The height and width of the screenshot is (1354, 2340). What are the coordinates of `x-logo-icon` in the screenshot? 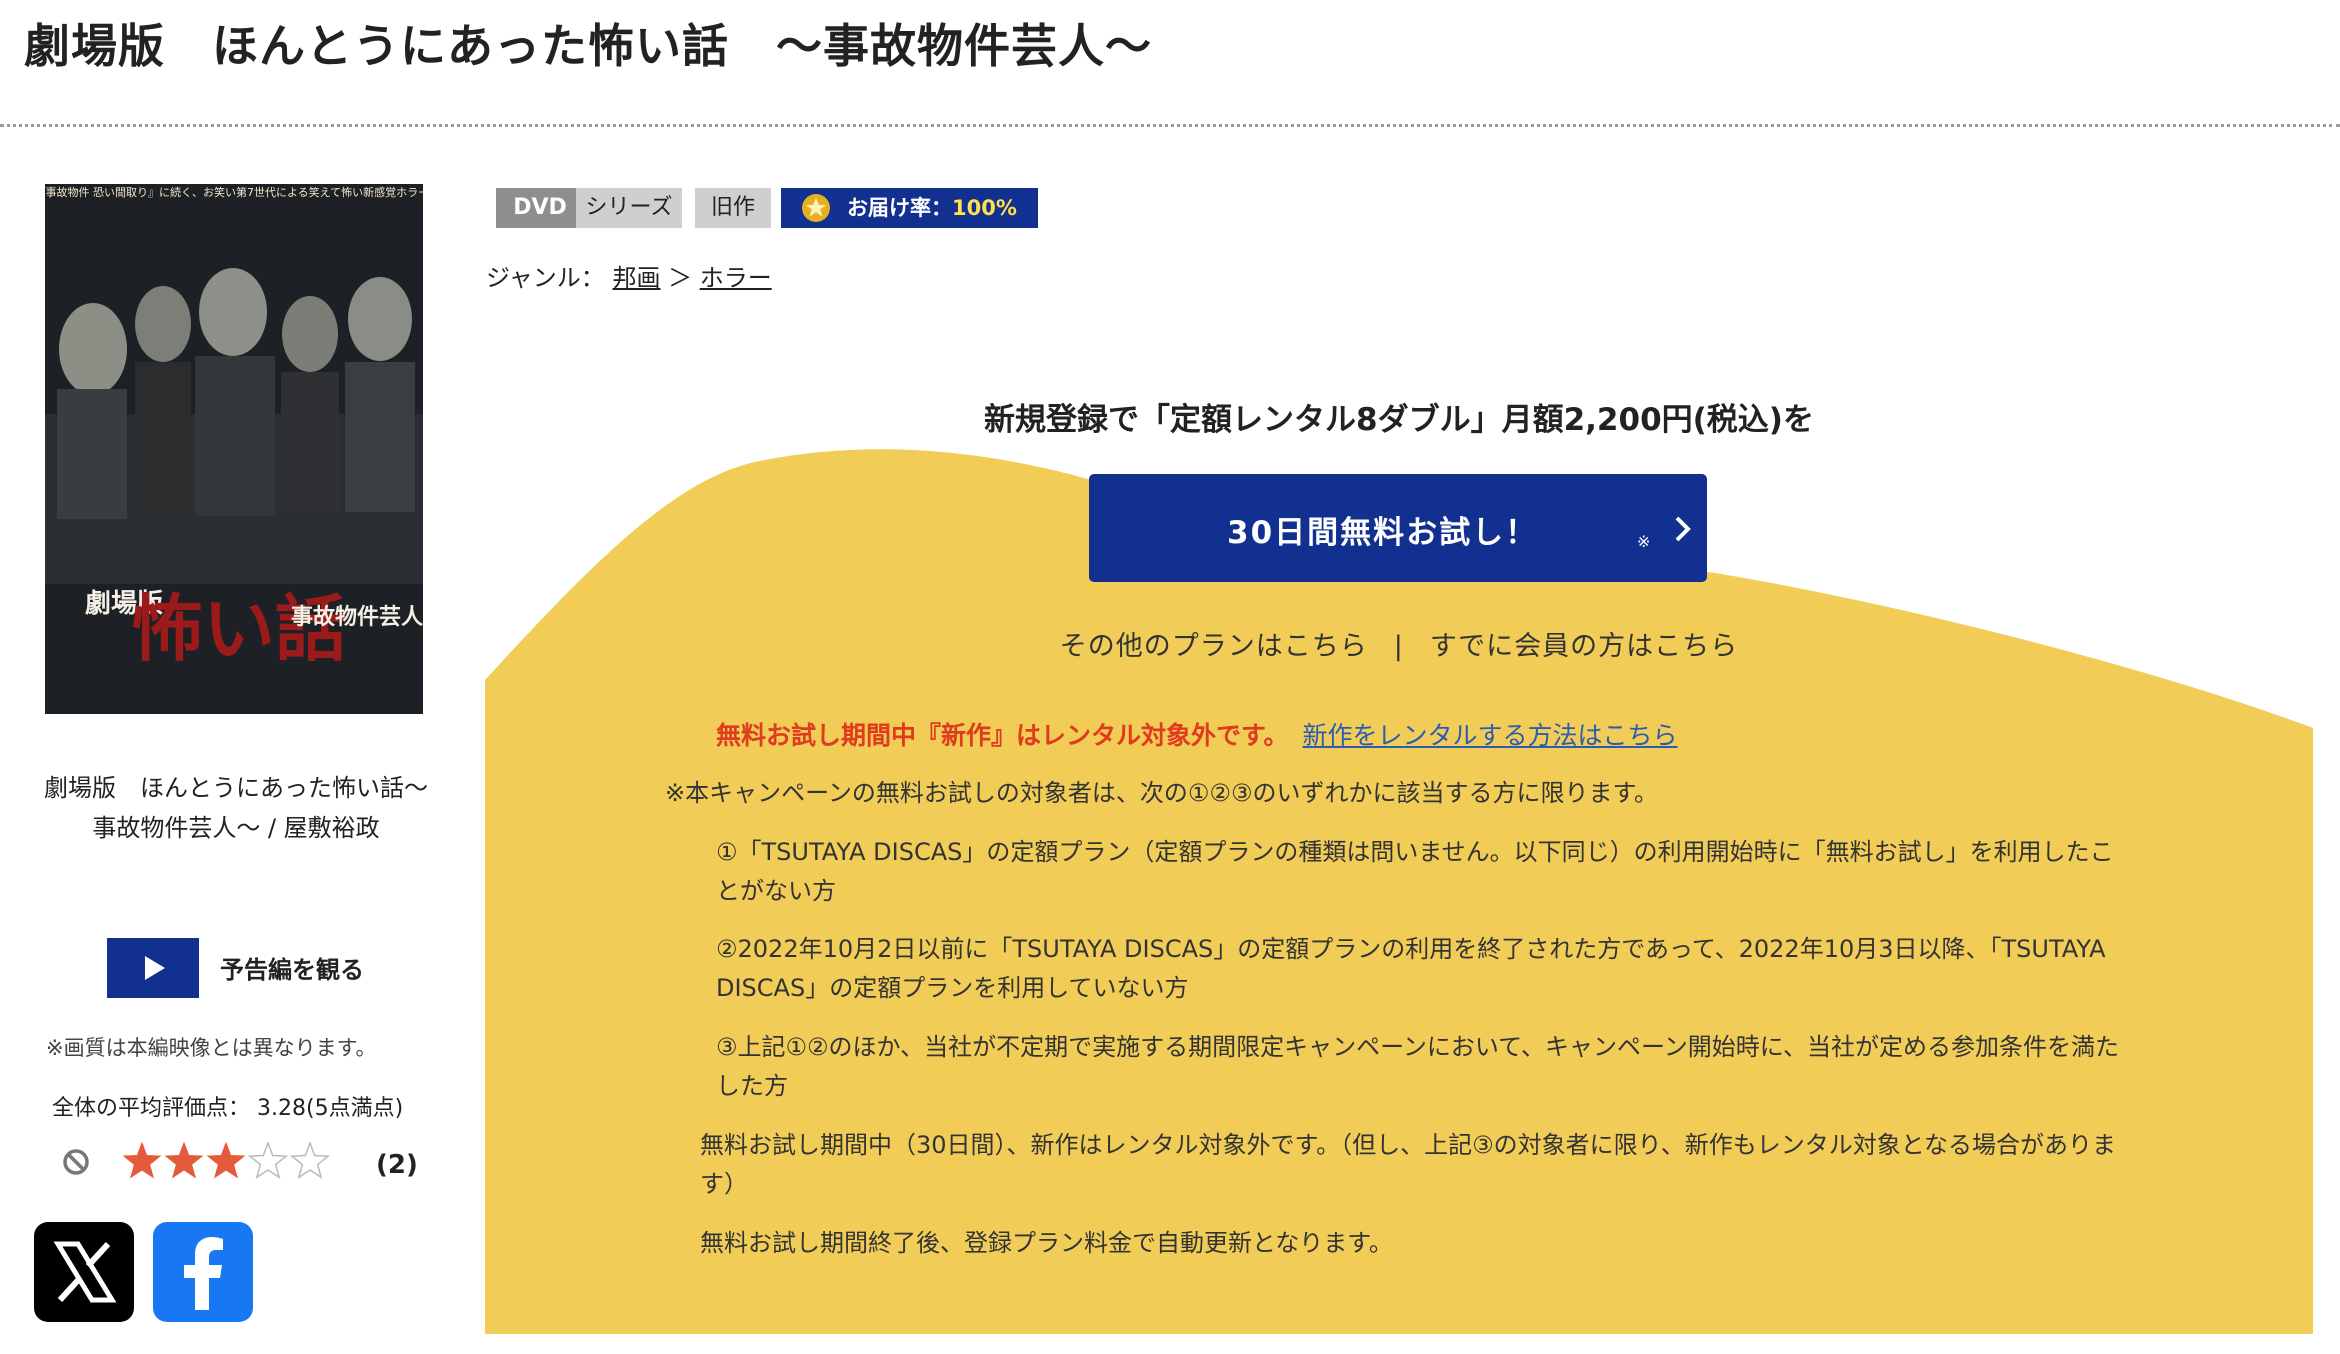 It's located at (85, 1272).